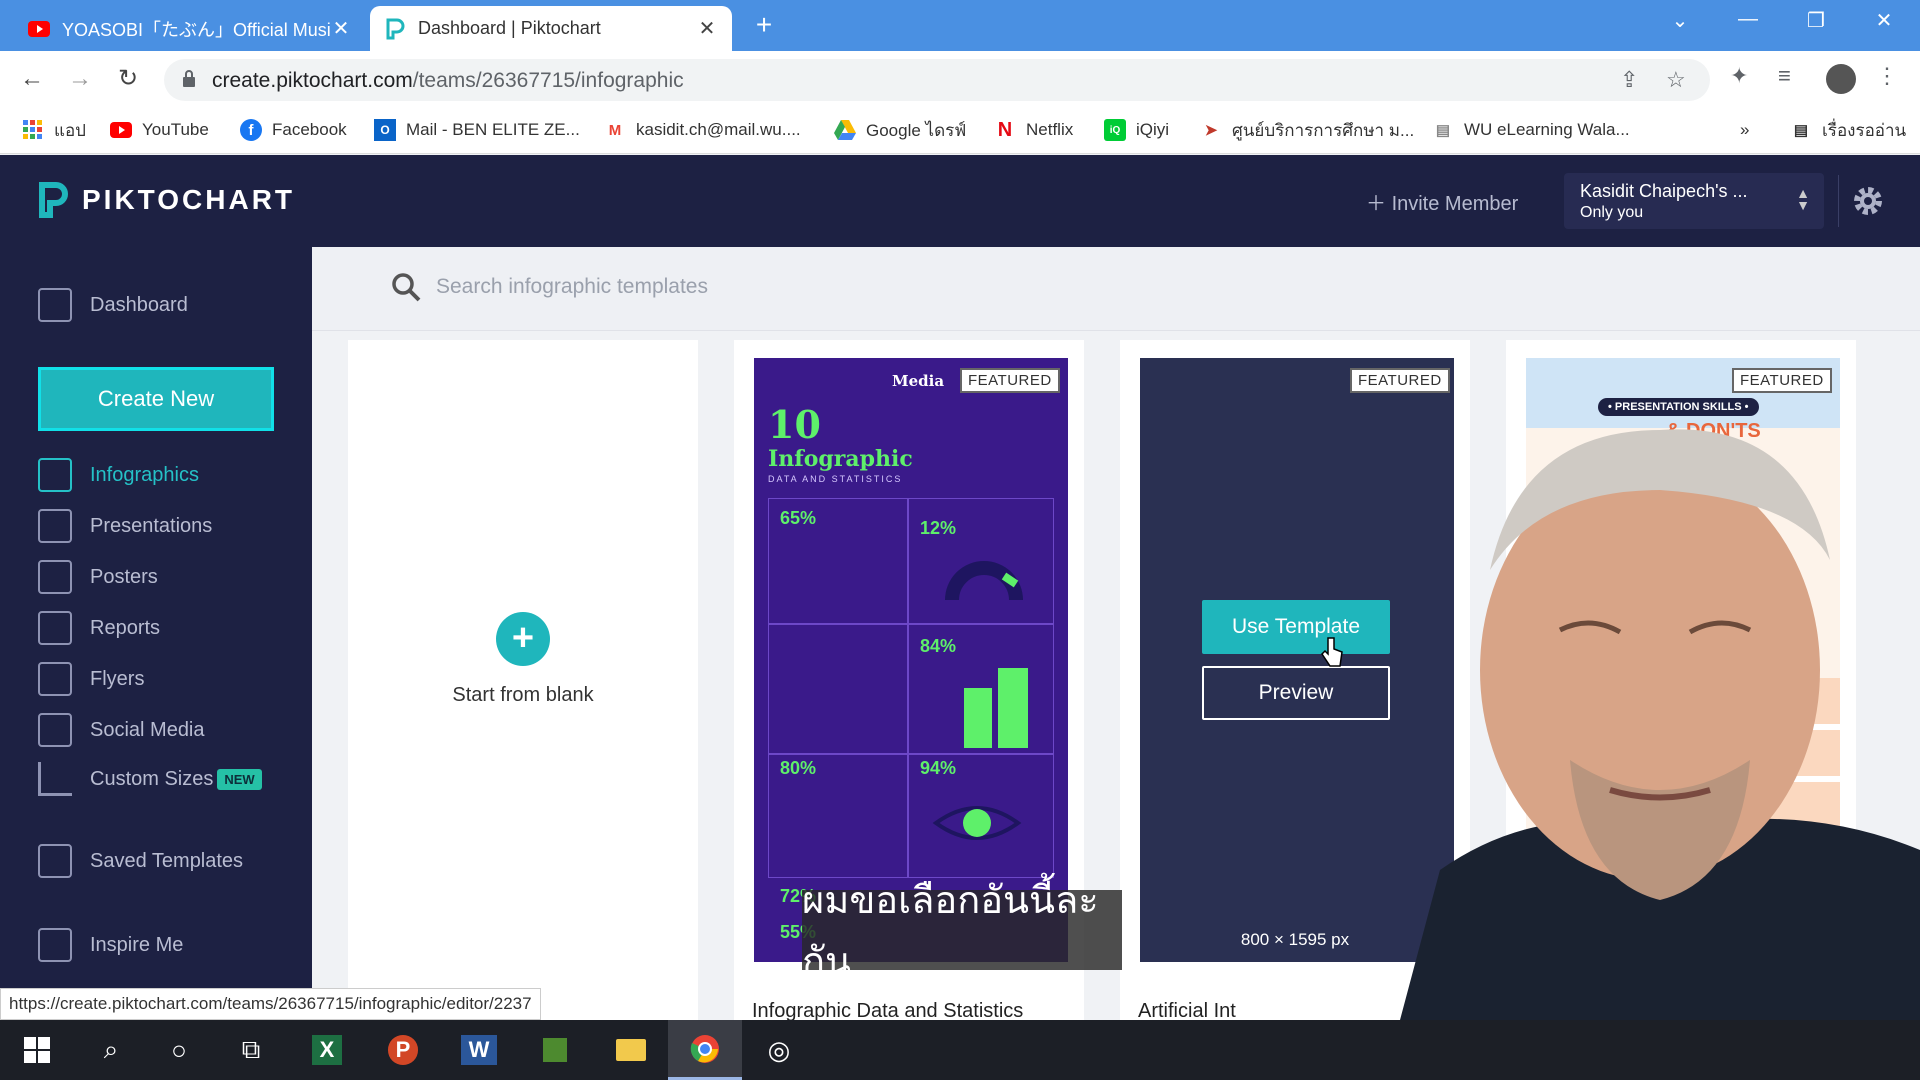 The image size is (1920, 1080). What do you see at coordinates (98, 577) in the screenshot?
I see `sidebar-item-posters: Posters` at bounding box center [98, 577].